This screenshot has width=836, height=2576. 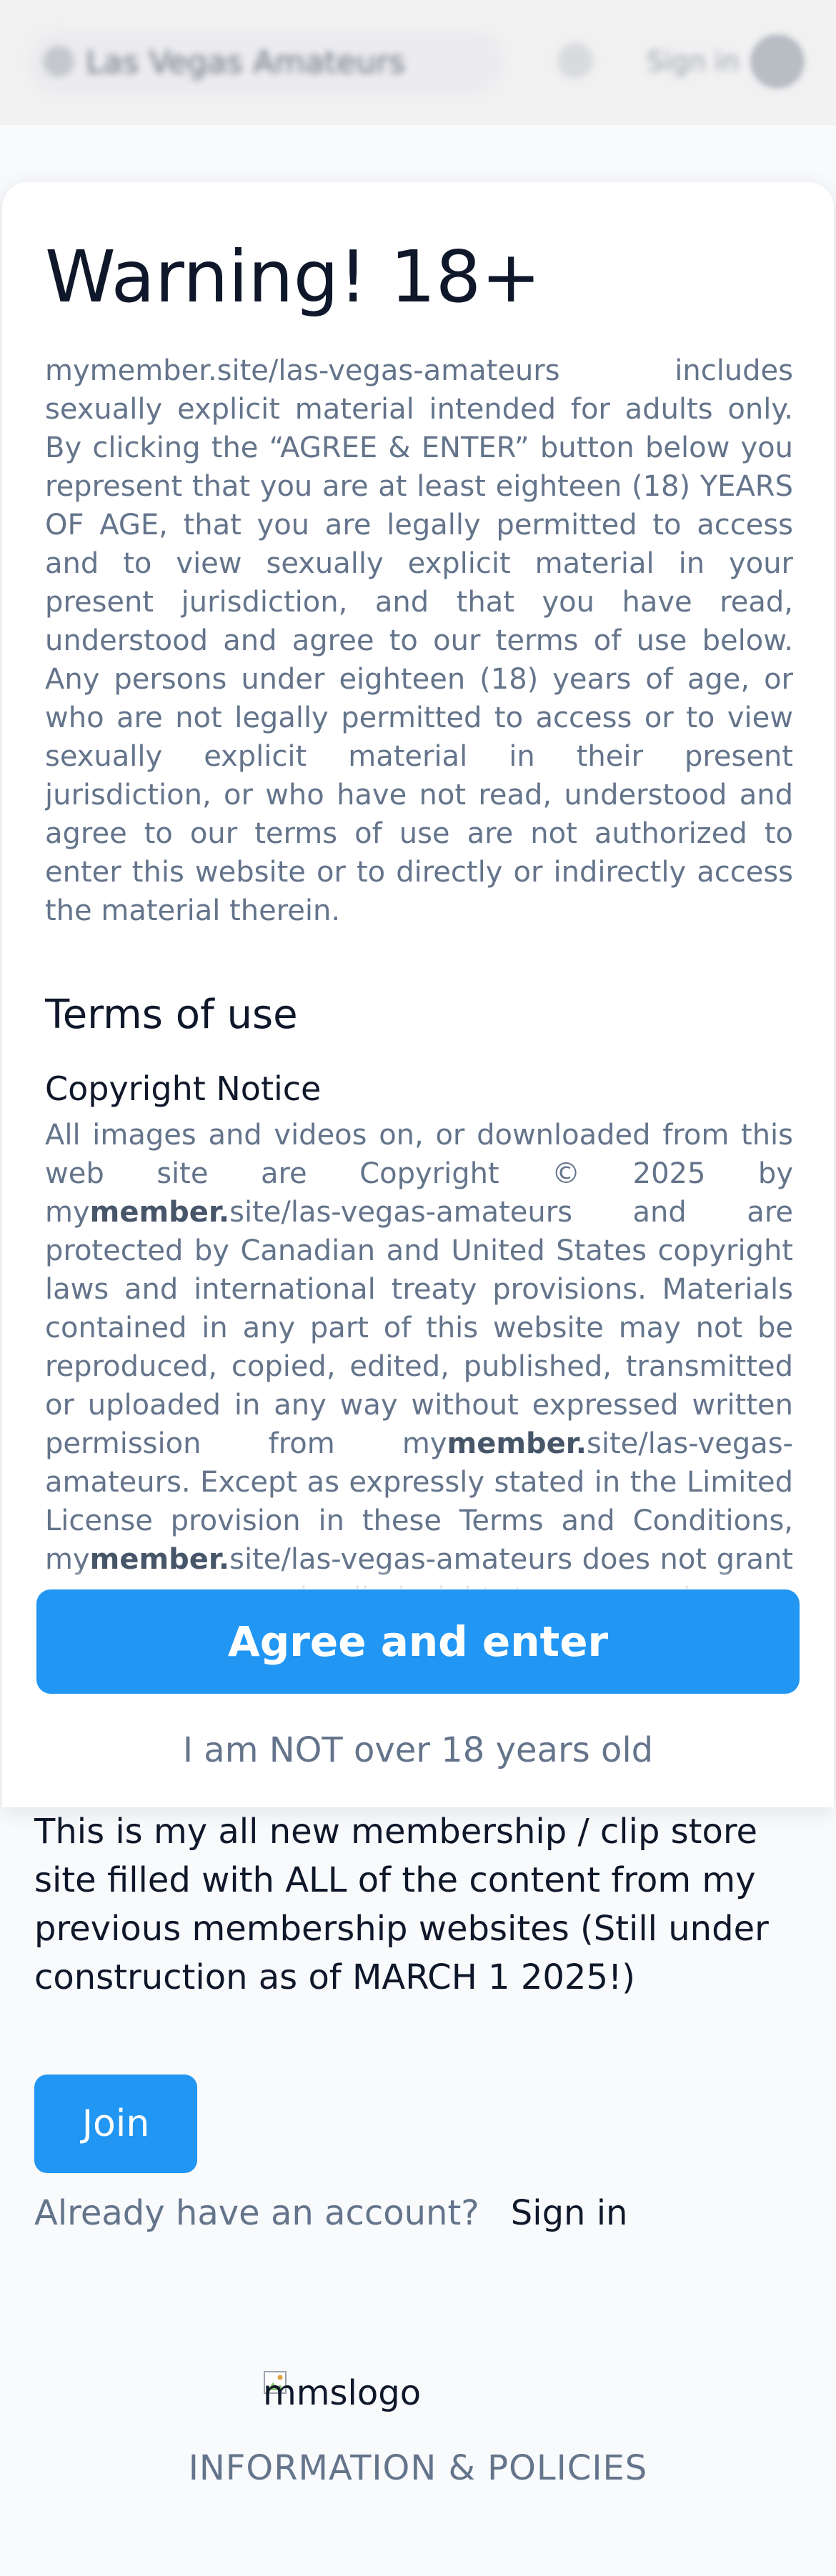 I want to click on logo-alt-text: mmslogo, so click(x=342, y=2393).